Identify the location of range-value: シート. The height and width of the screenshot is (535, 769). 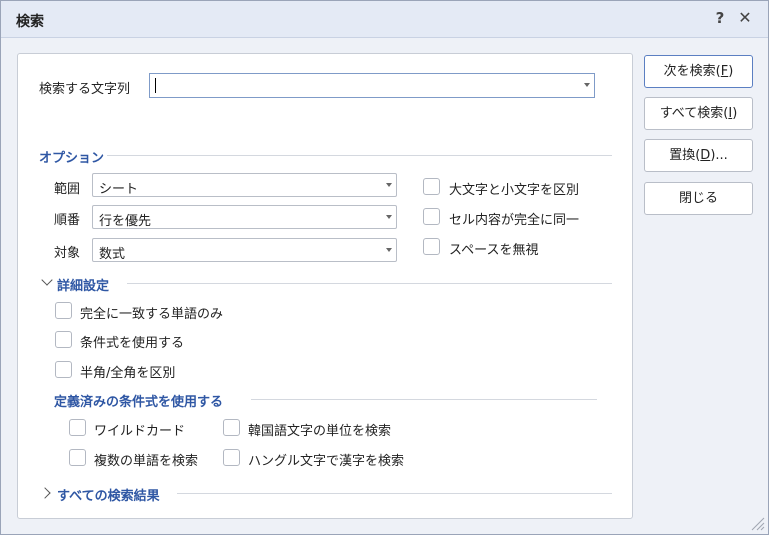
(119, 189).